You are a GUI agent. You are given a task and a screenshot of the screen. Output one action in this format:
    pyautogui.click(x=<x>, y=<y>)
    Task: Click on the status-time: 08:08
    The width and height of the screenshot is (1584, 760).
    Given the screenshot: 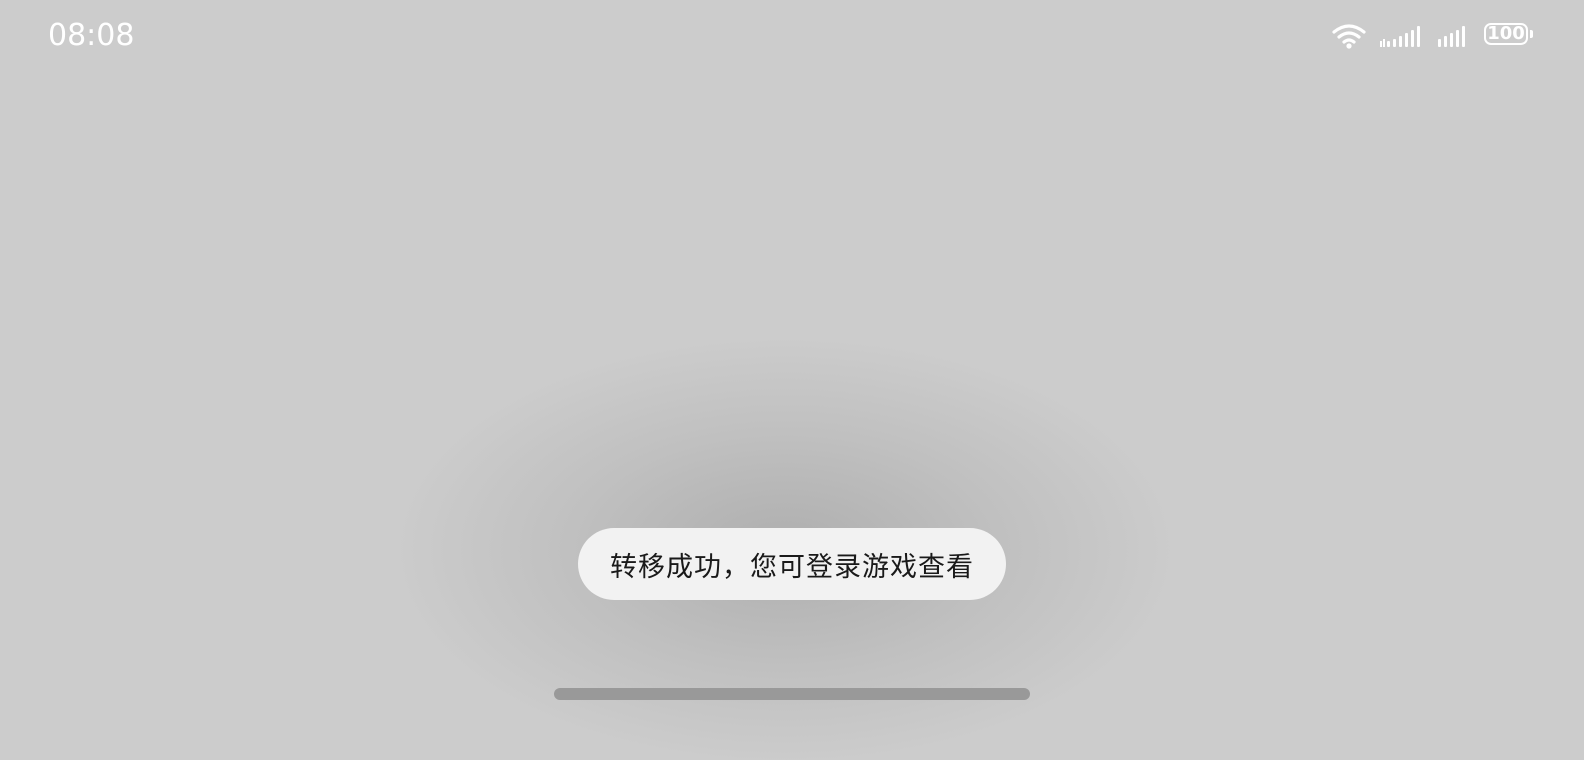 What is the action you would take?
    pyautogui.click(x=91, y=35)
    